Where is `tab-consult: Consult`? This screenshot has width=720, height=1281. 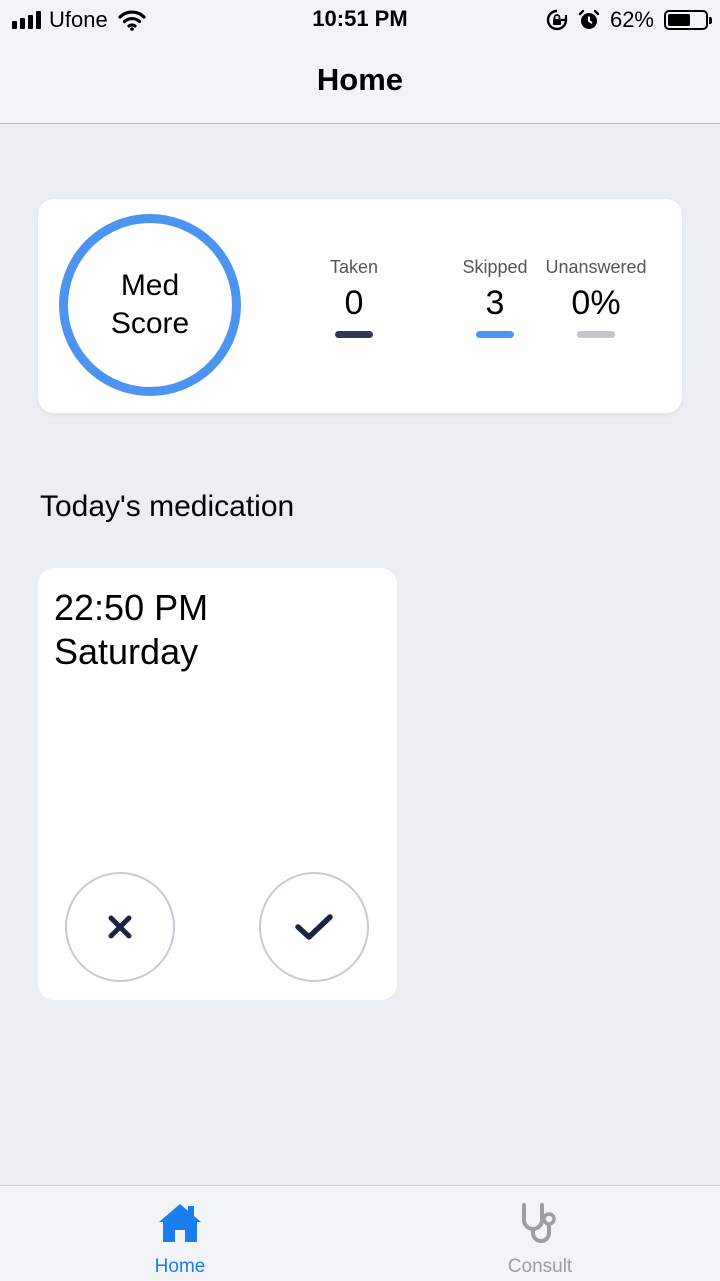 tab-consult: Consult is located at coordinates (540, 1233).